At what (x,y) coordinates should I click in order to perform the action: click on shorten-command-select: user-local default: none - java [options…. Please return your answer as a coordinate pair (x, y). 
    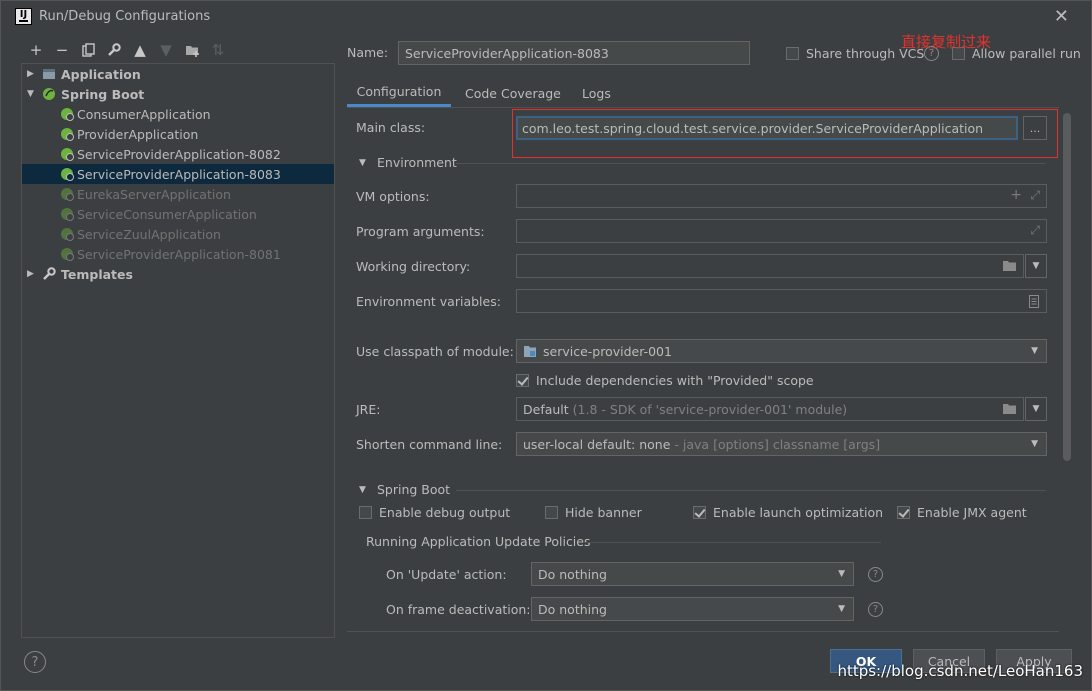
    Looking at the image, I should click on (781, 444).